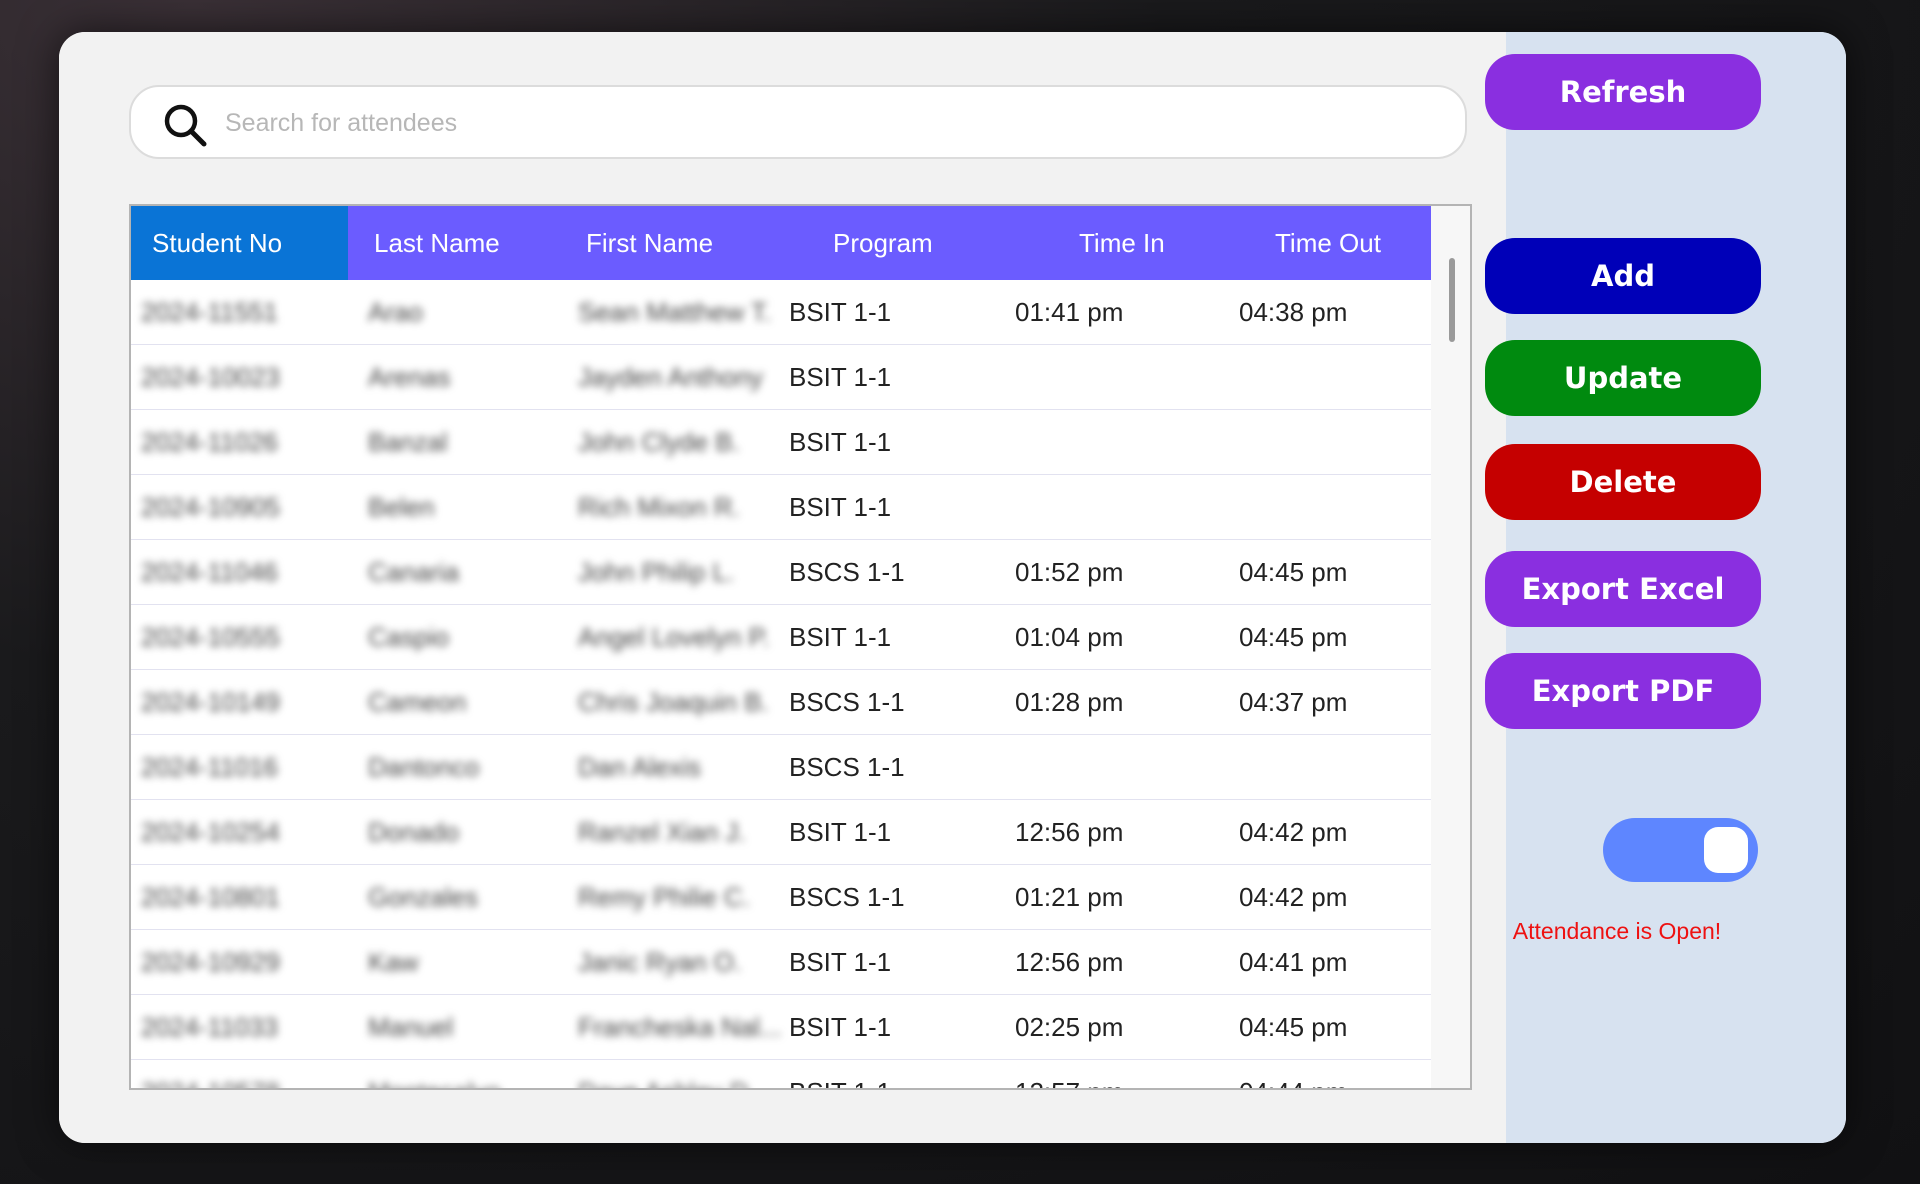  Describe the element at coordinates (1623, 691) in the screenshot. I see `export-pdf-button: Export PDF` at that location.